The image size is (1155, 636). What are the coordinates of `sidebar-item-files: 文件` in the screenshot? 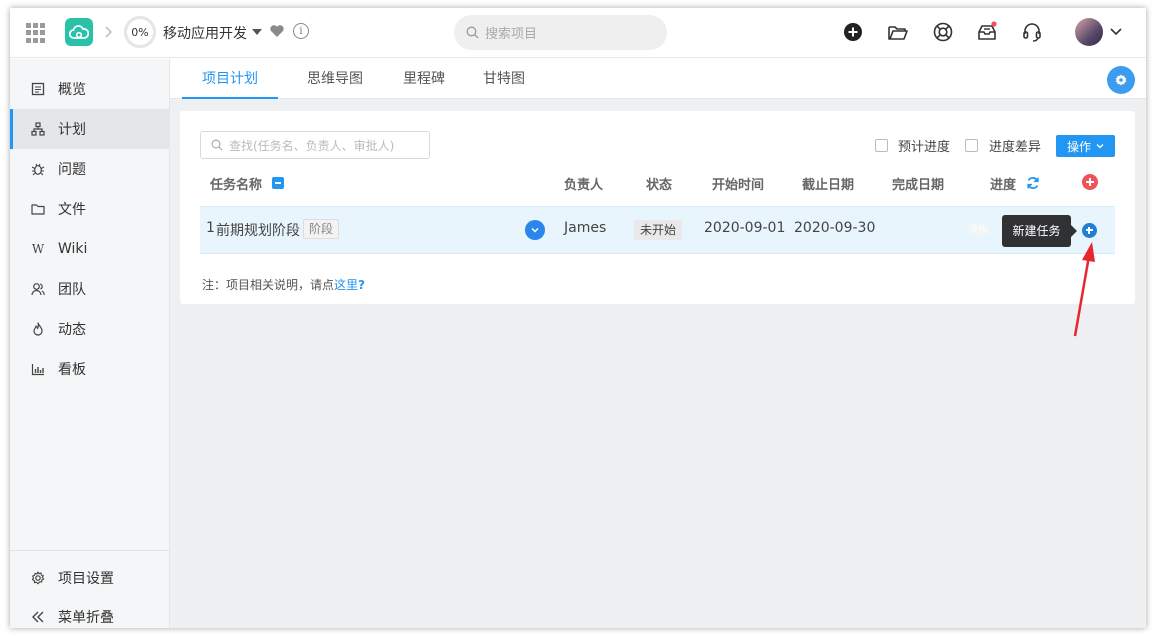 It's located at (89, 209).